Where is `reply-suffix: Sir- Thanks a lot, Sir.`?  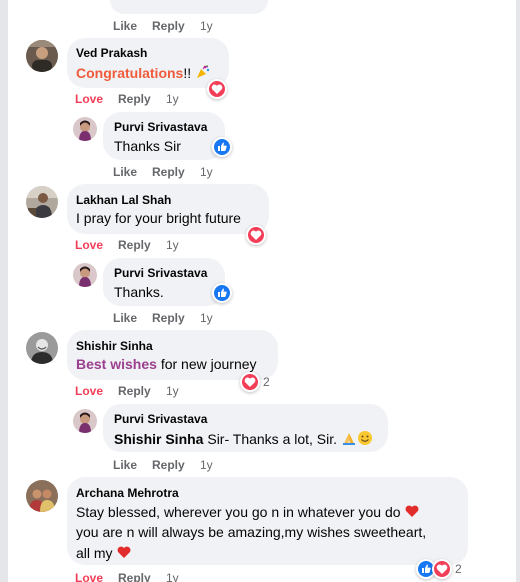 reply-suffix: Sir- Thanks a lot, Sir. is located at coordinates (270, 439).